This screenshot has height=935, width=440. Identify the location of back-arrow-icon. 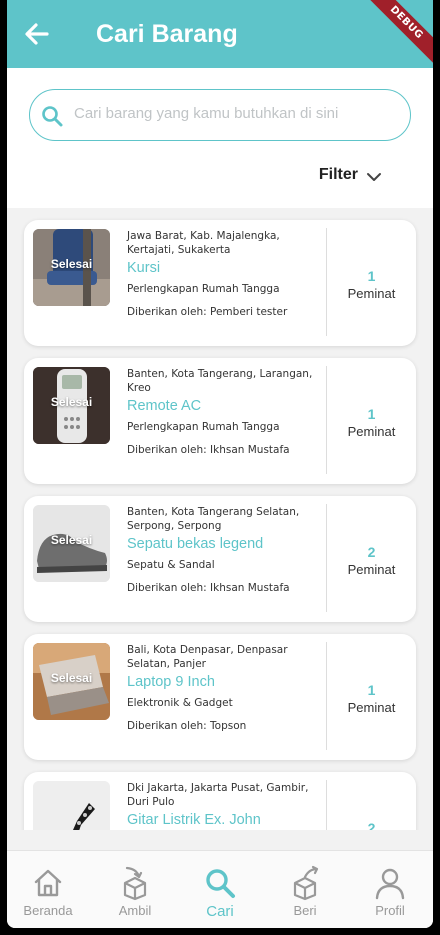
(37, 34).